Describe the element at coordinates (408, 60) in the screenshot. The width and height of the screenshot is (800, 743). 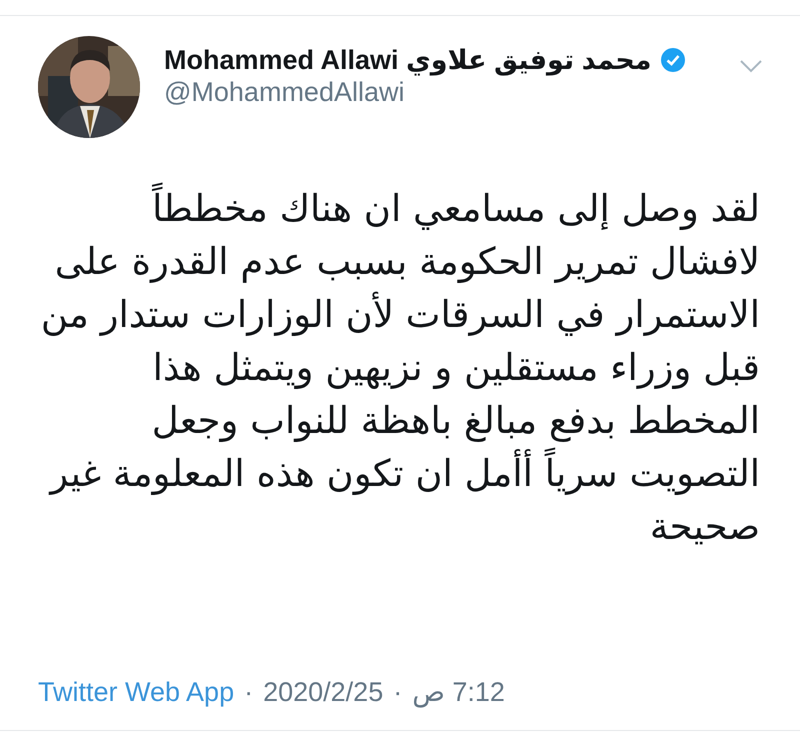
I see `author-name: Mohammed Allawi محمد توفيق علاوي` at that location.